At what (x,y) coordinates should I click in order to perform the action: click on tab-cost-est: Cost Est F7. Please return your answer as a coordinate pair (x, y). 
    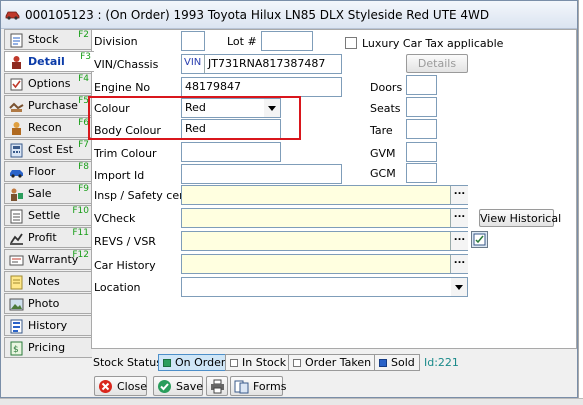
    Looking at the image, I should click on (48, 149).